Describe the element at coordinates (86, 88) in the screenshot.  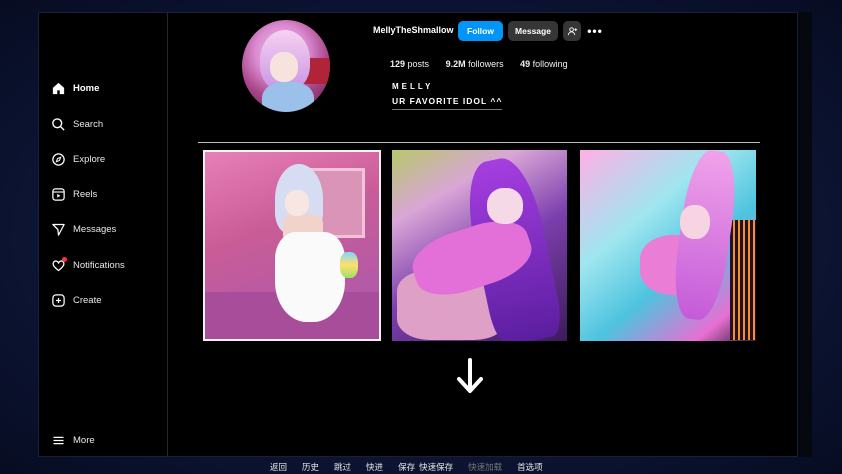
I see `sidebar-item-label: Home` at that location.